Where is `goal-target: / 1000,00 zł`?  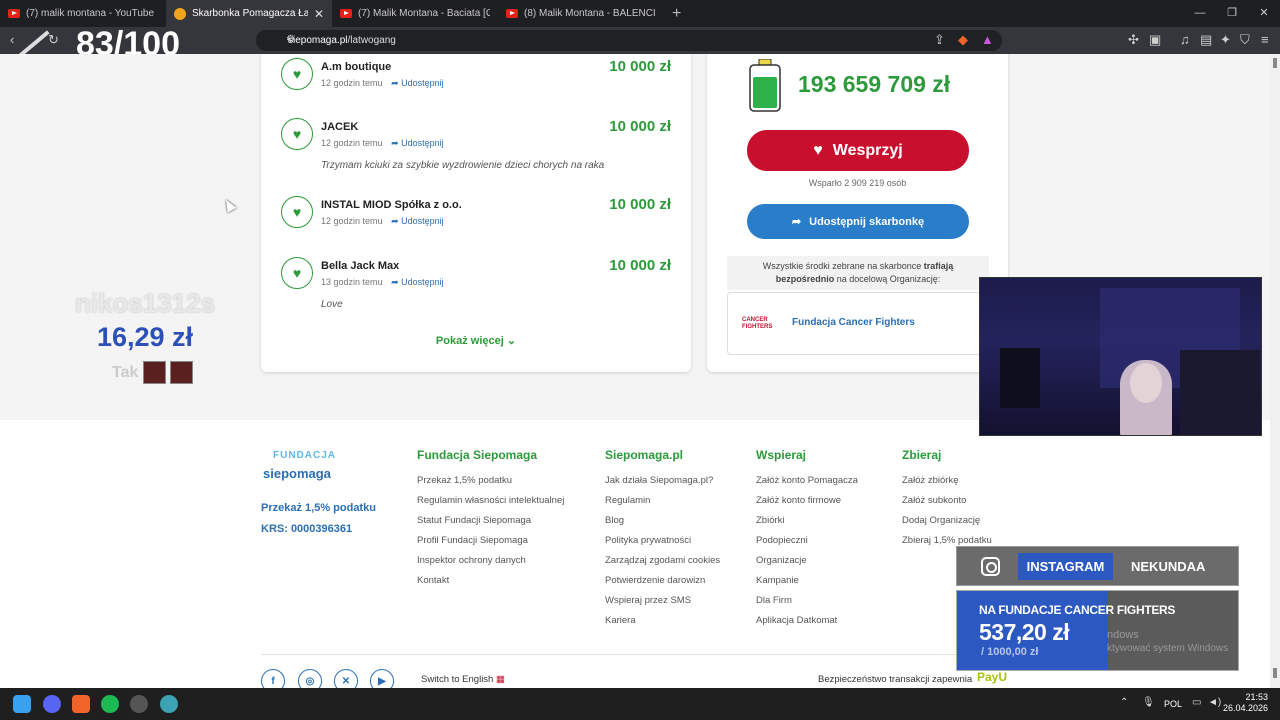
goal-target: / 1000,00 zł is located at coordinates (1010, 652).